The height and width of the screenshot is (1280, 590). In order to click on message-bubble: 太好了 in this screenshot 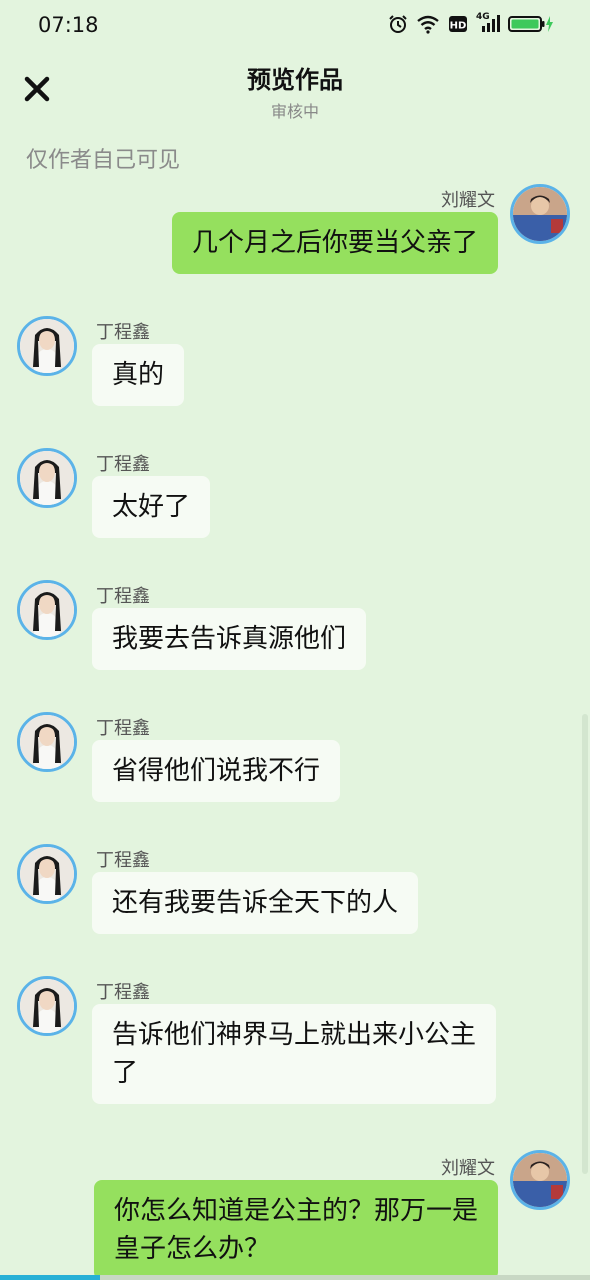, I will do `click(151, 507)`.